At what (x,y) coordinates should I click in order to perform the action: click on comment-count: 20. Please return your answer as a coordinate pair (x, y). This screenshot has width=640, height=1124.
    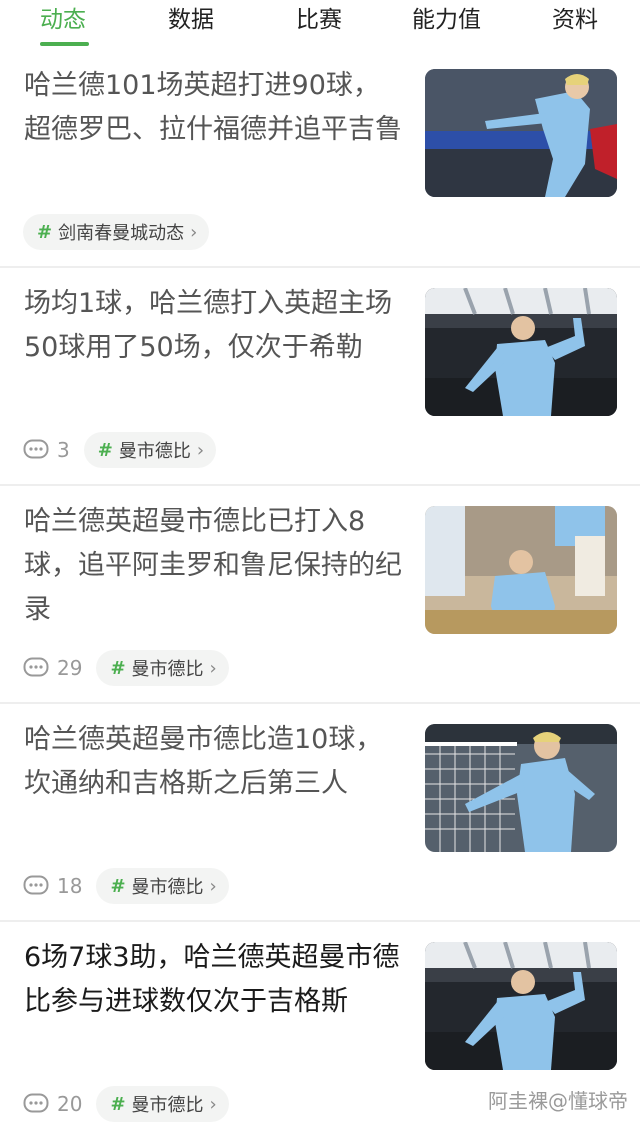
    Looking at the image, I should click on (52, 1104).